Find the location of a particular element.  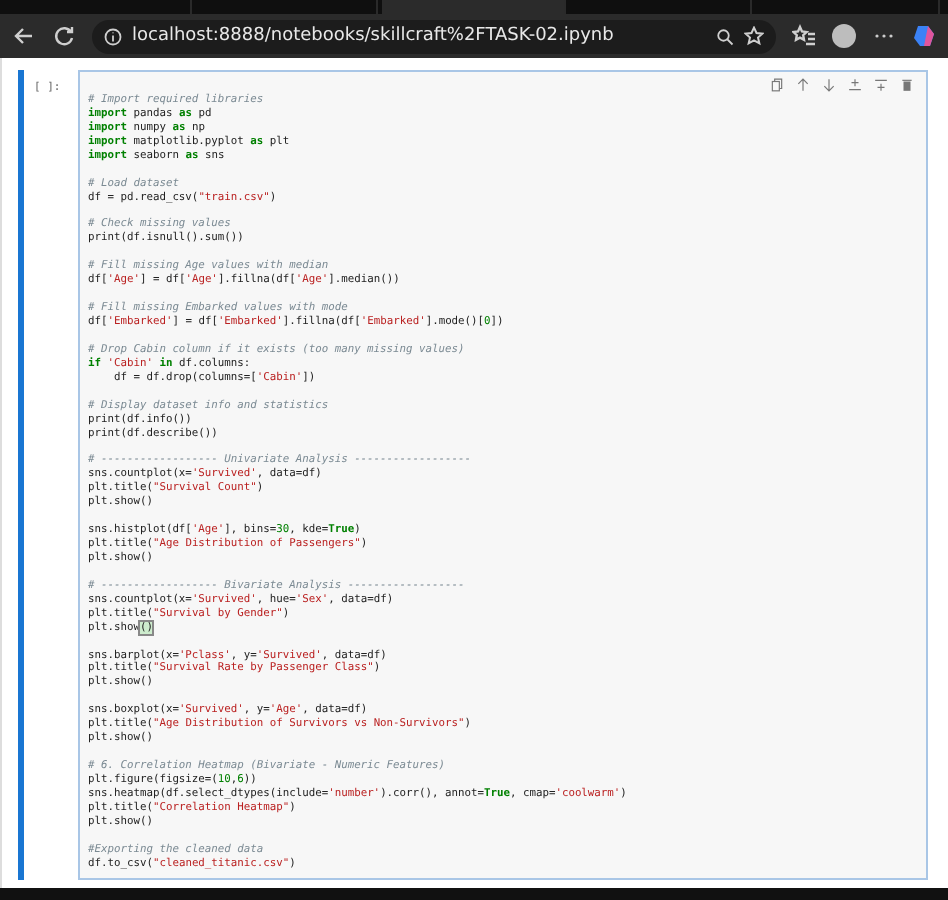

profile-avatar is located at coordinates (844, 36).